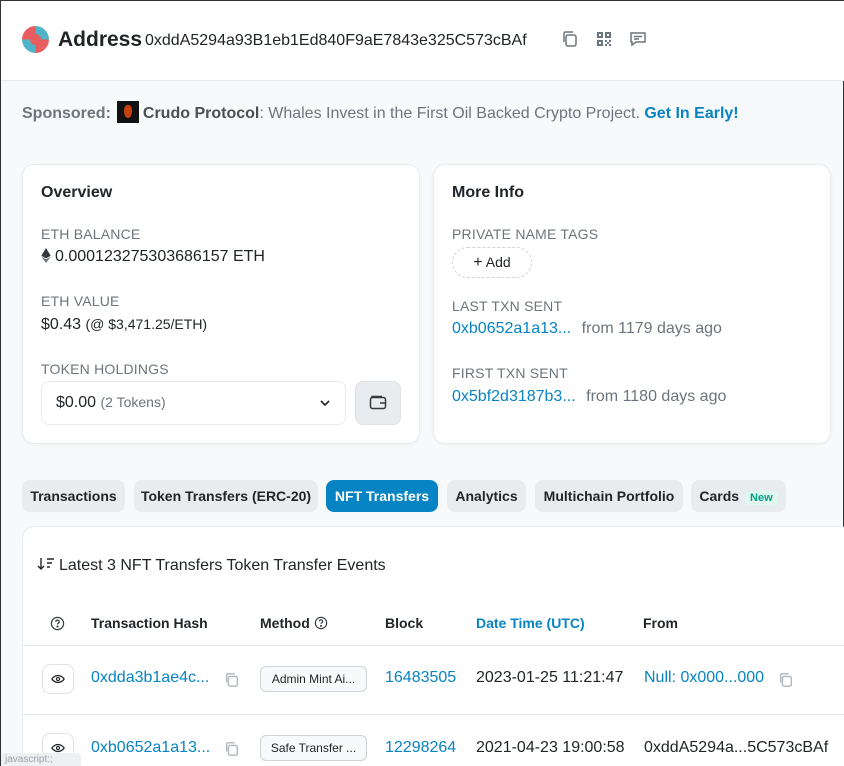  I want to click on tab-cards: Cards New, so click(738, 496).